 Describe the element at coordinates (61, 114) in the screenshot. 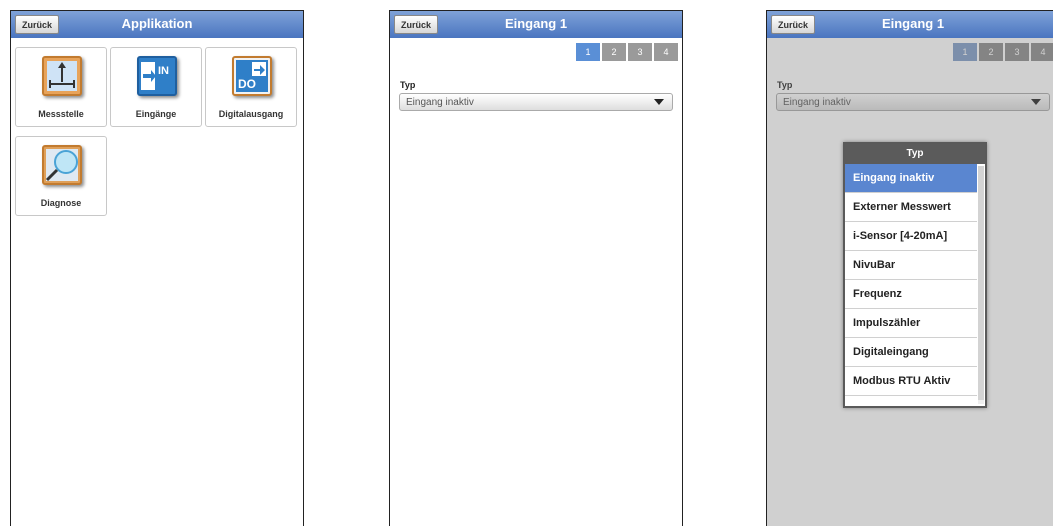

I see `tile-label: Messstelle` at that location.